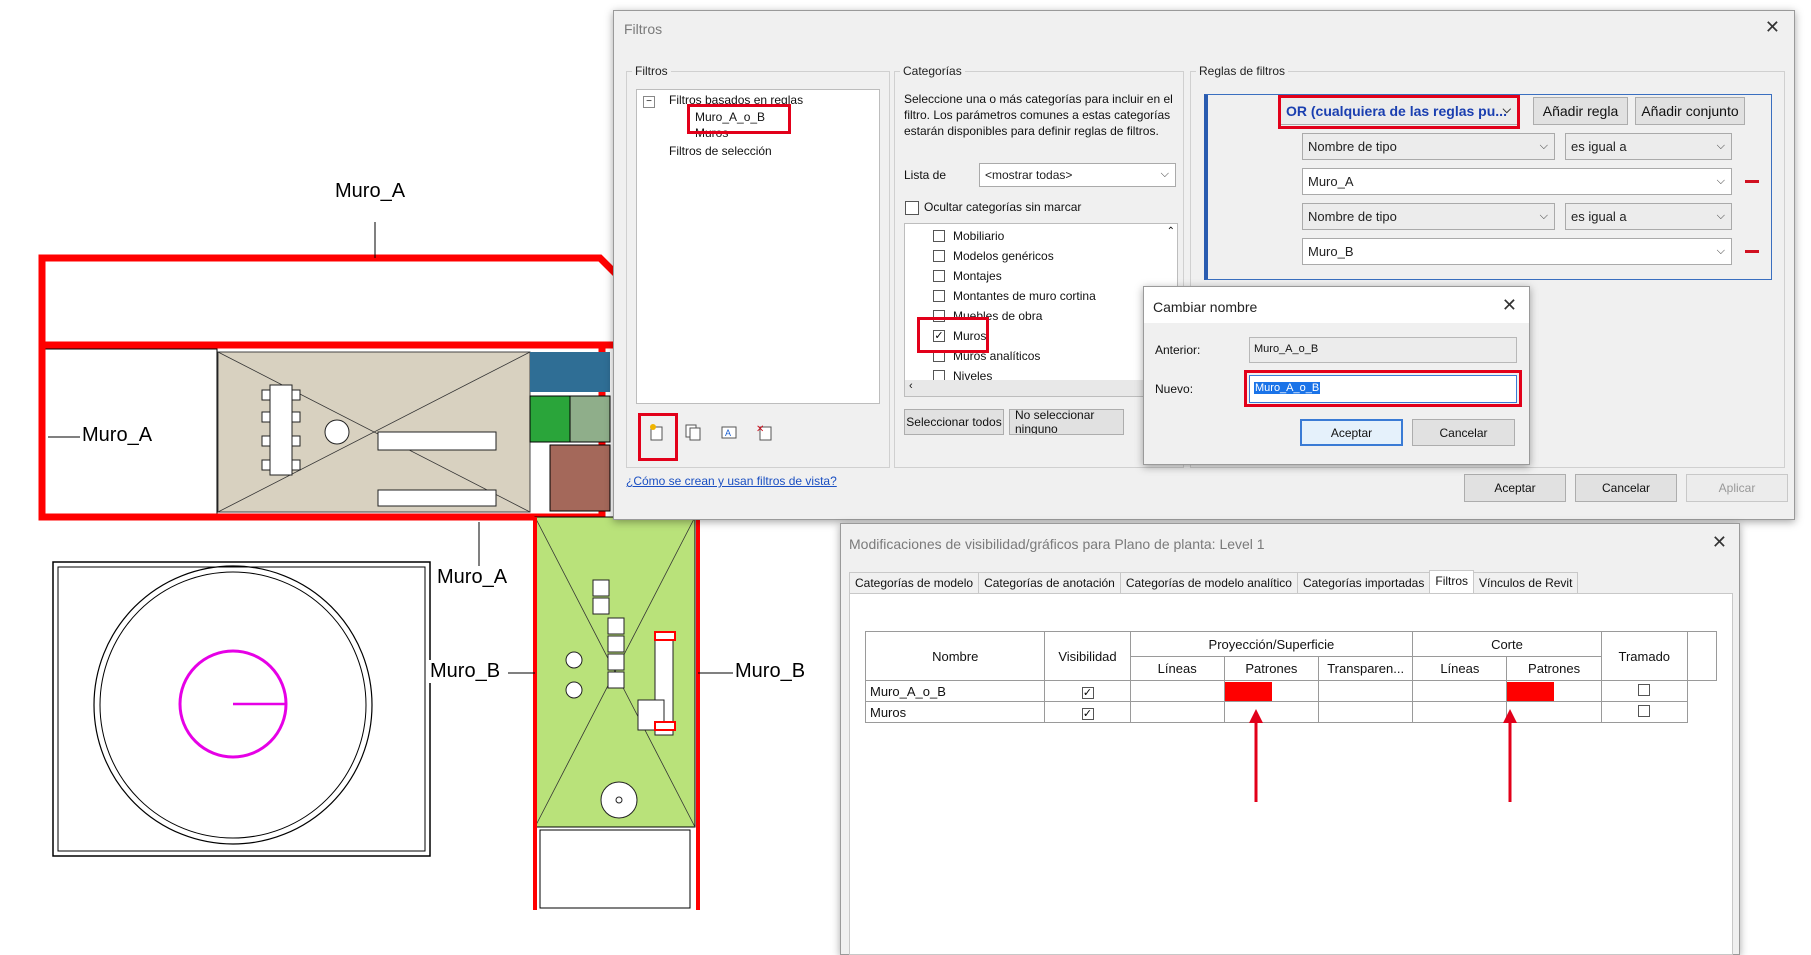  What do you see at coordinates (977, 276) in the screenshot?
I see `category-label: Montajes` at bounding box center [977, 276].